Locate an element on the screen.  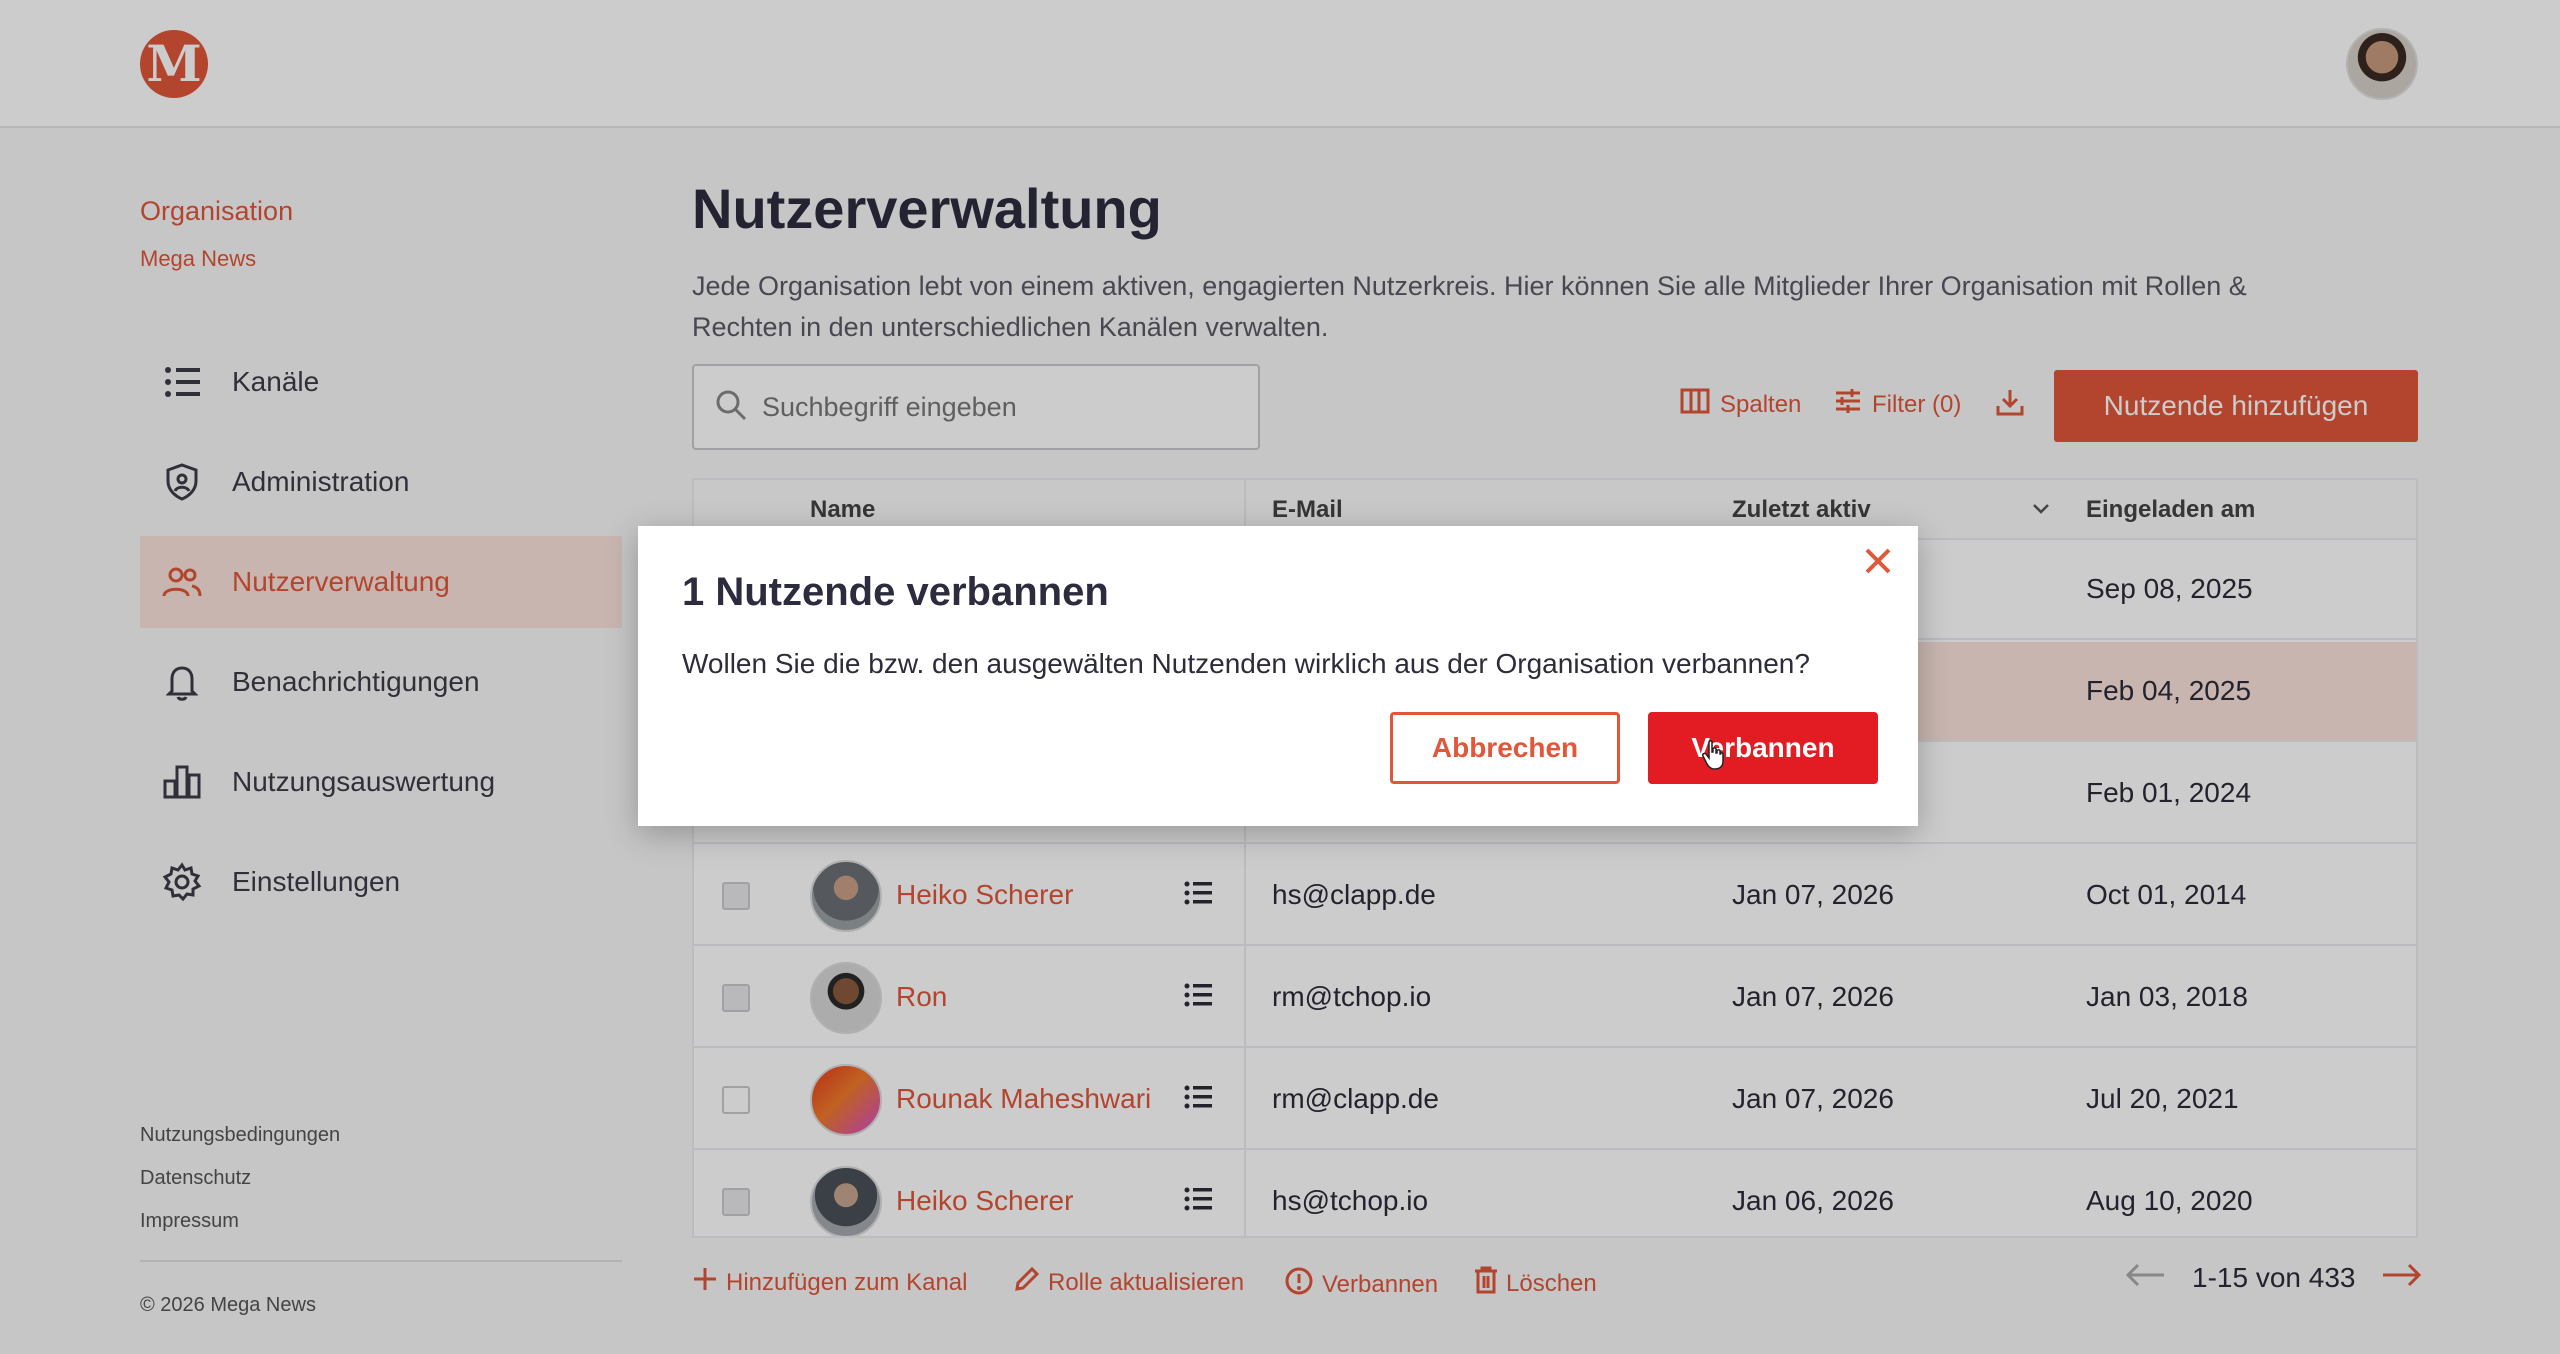
dialog-title: 1 Nutzende verbannen is located at coordinates (895, 592).